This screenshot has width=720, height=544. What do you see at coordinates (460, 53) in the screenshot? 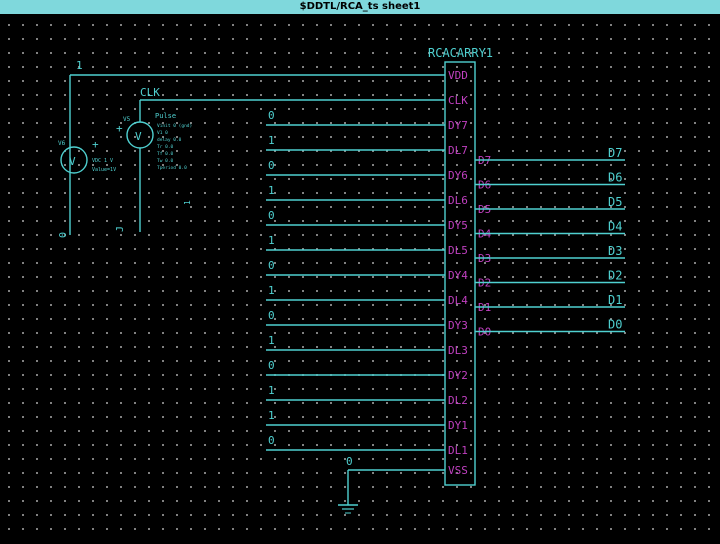
I see `component-name: RCACARRY1` at bounding box center [460, 53].